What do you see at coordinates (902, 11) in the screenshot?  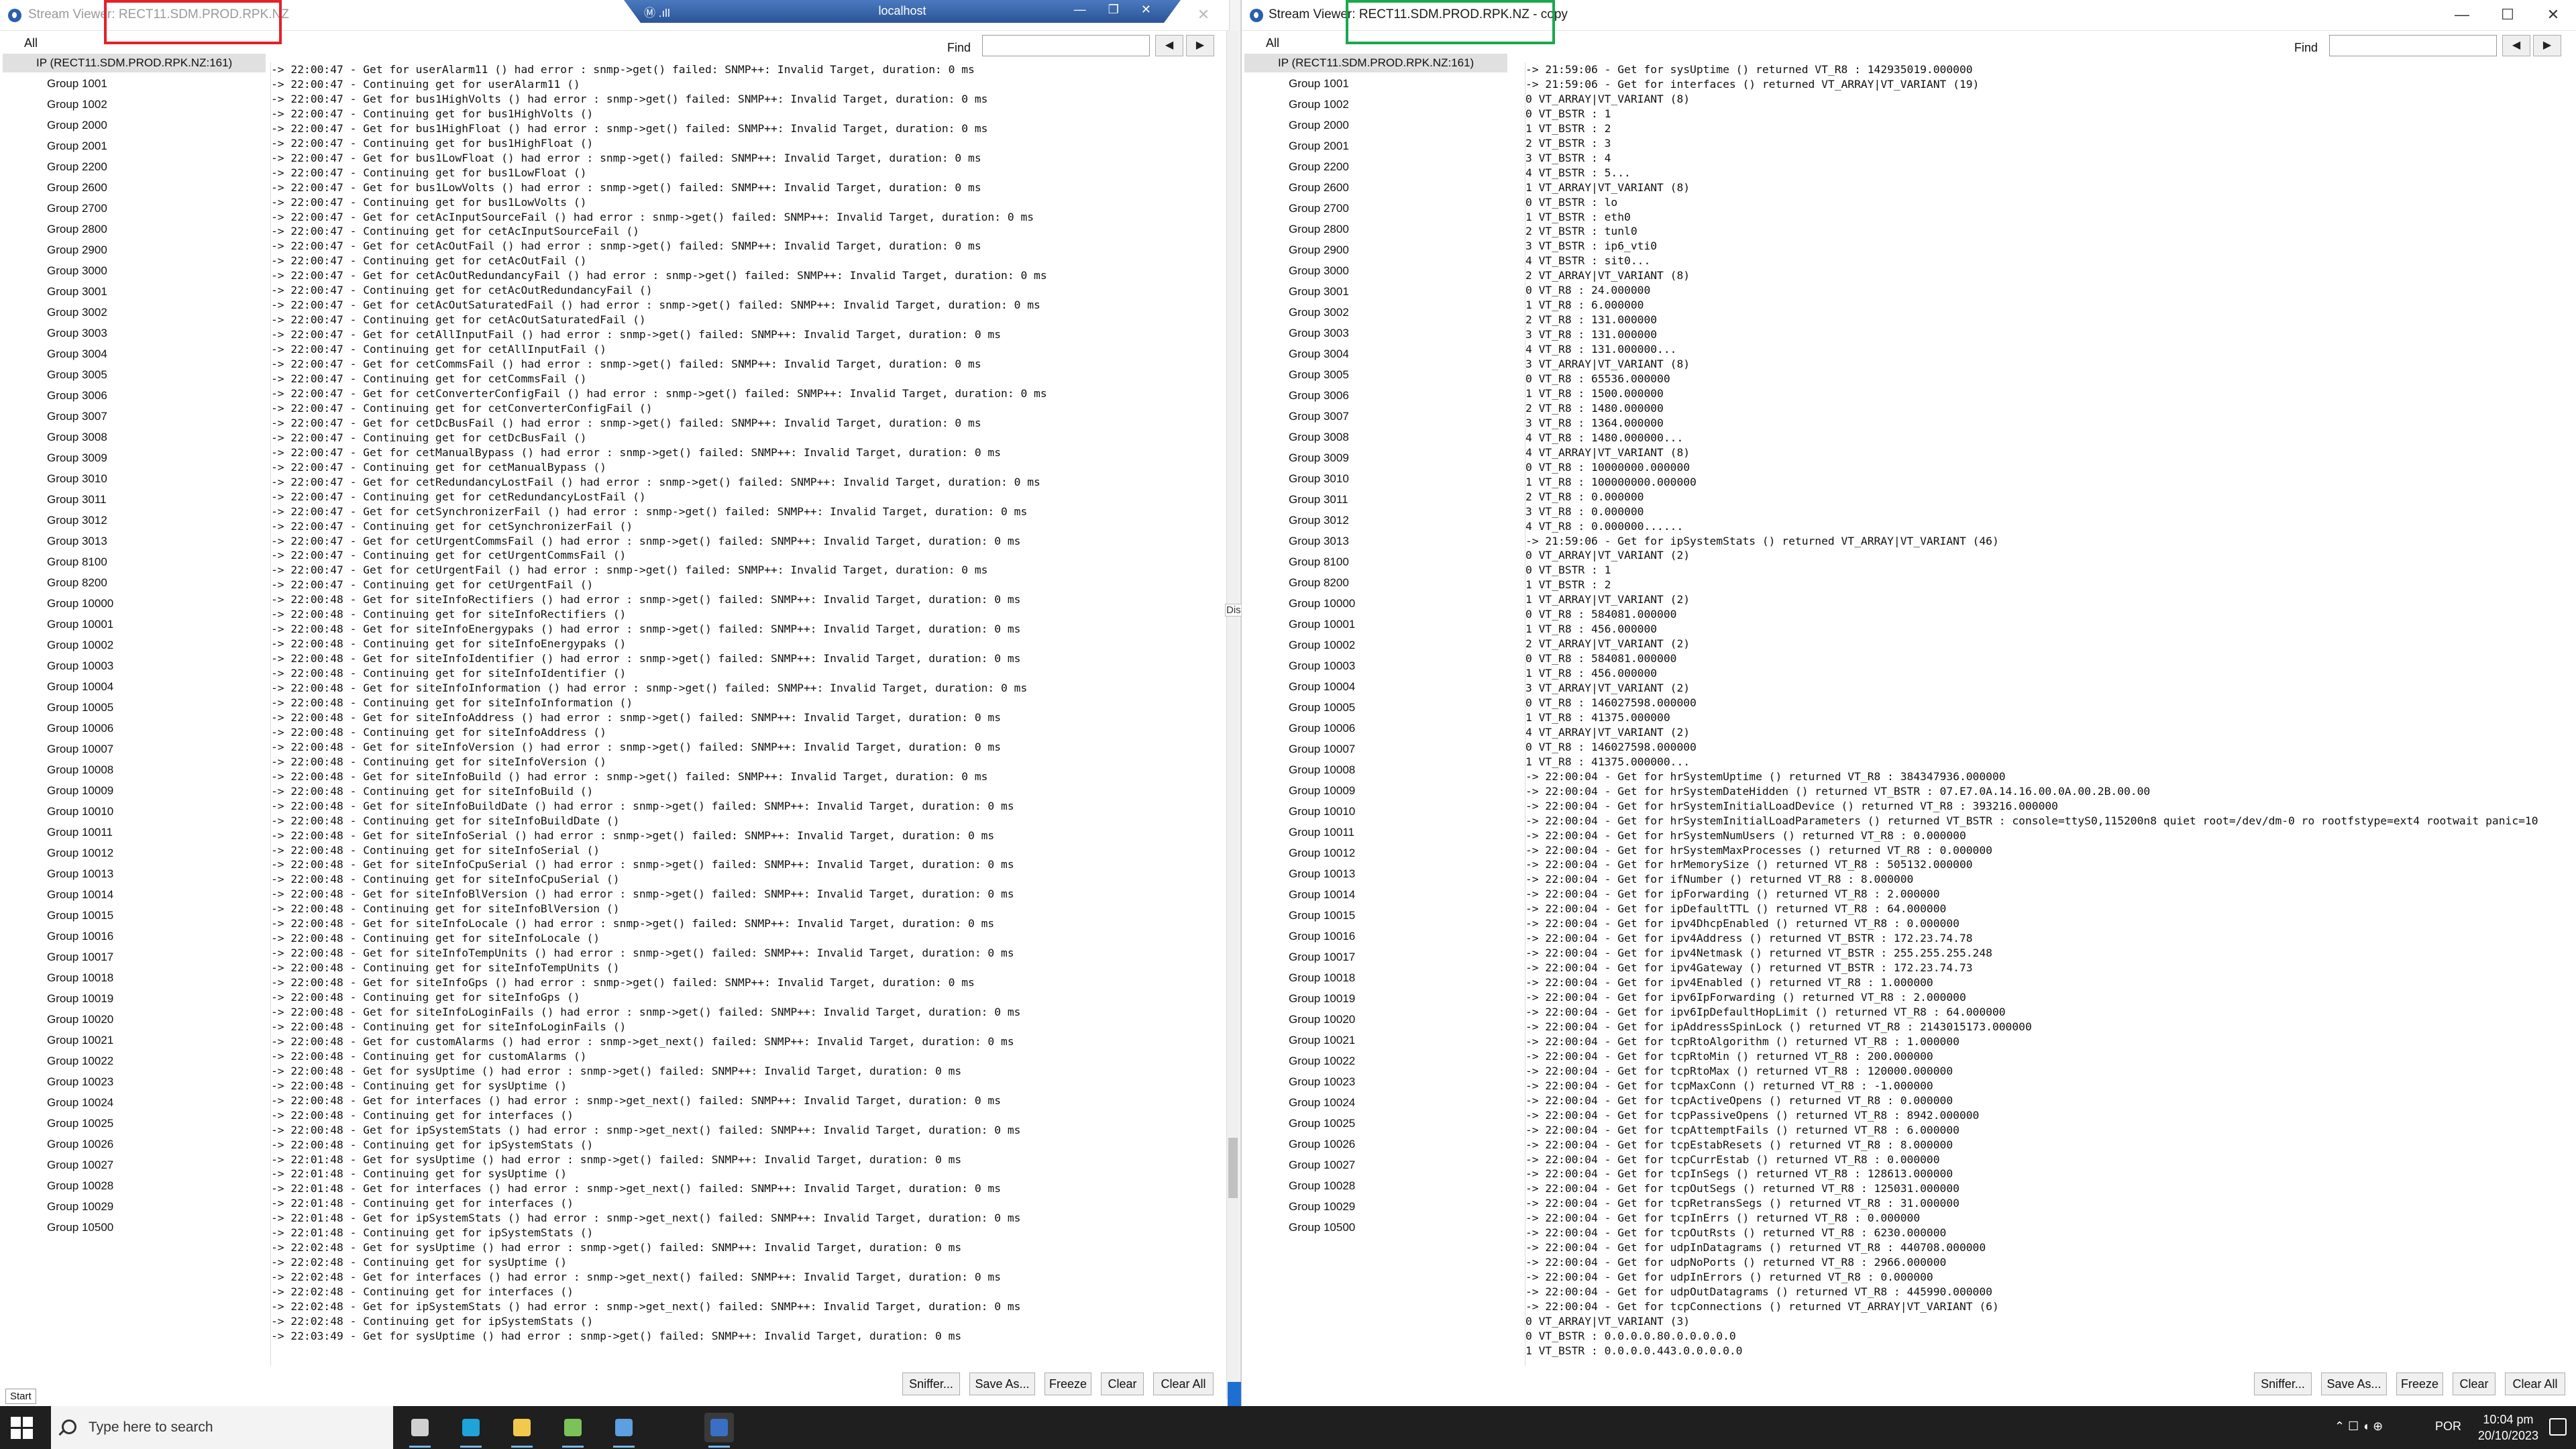 I see `remote-connection-bar: Ⓜ .ıll localhost — ❐ ✕` at bounding box center [902, 11].